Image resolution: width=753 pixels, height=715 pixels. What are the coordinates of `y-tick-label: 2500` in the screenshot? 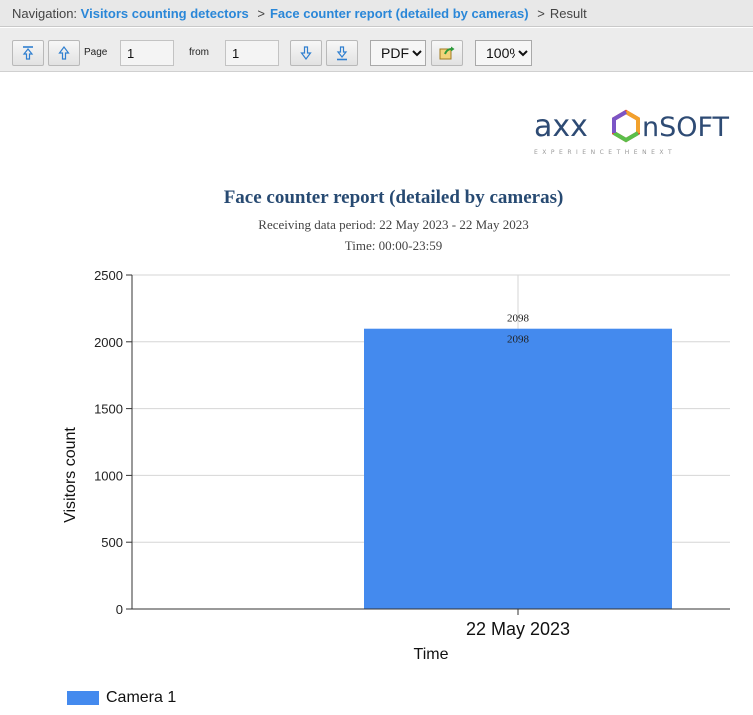 It's located at (108, 275).